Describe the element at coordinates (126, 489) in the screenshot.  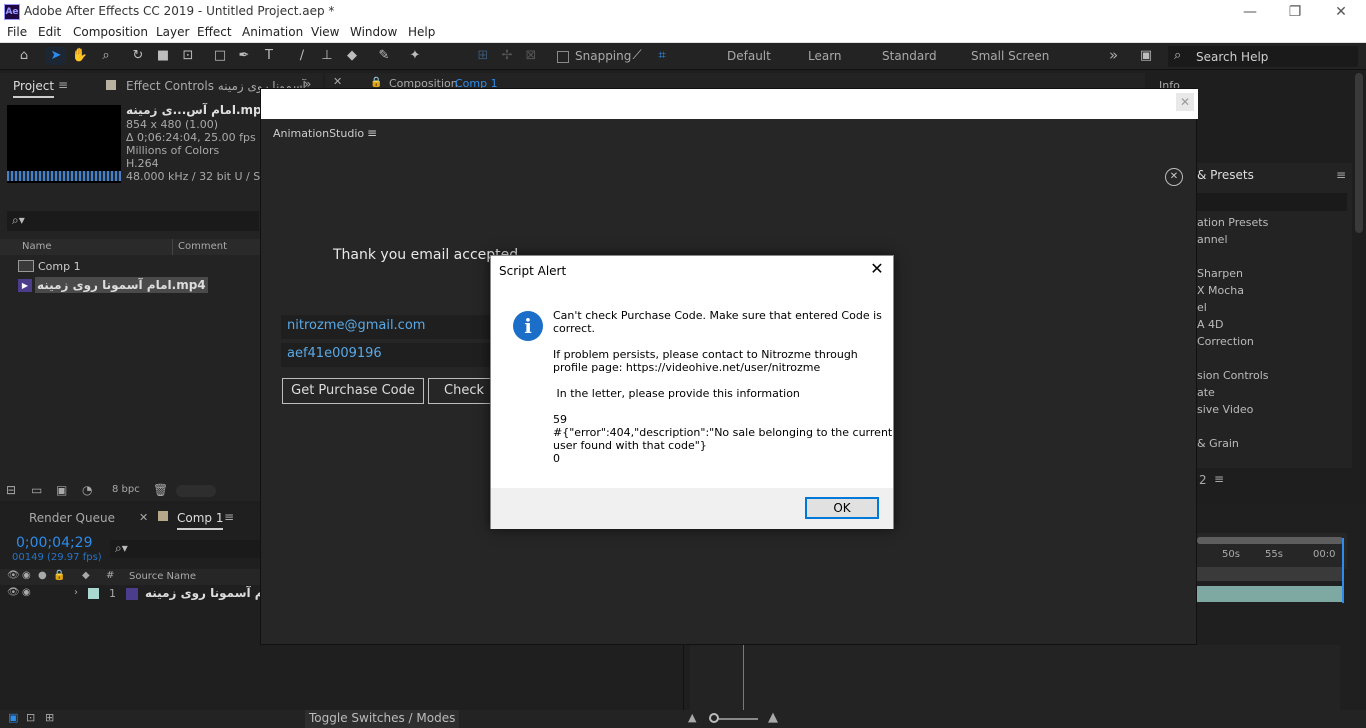
I see `bit-depth-button: 8 bpc` at that location.